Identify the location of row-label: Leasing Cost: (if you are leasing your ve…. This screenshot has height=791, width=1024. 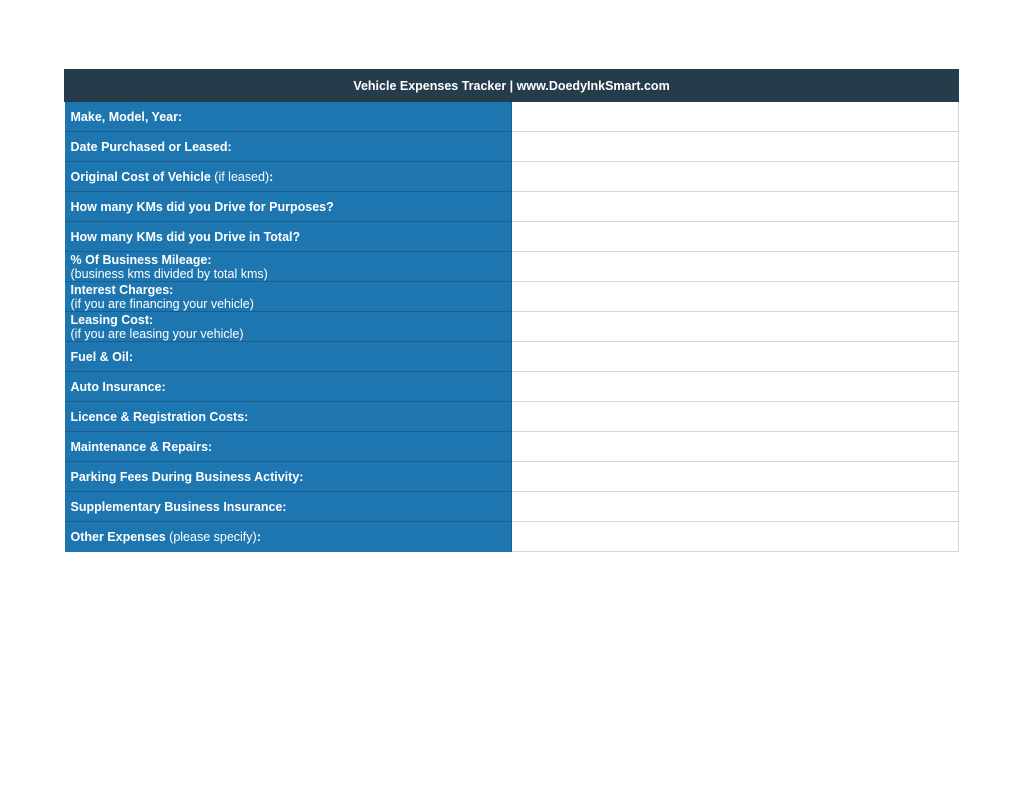
(288, 326).